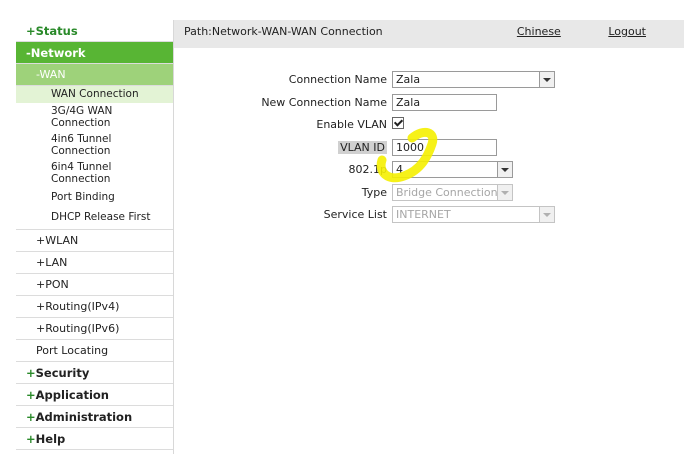 The height and width of the screenshot is (462, 700). Describe the element at coordinates (398, 123) in the screenshot. I see `enable-vlan-checkbox` at that location.